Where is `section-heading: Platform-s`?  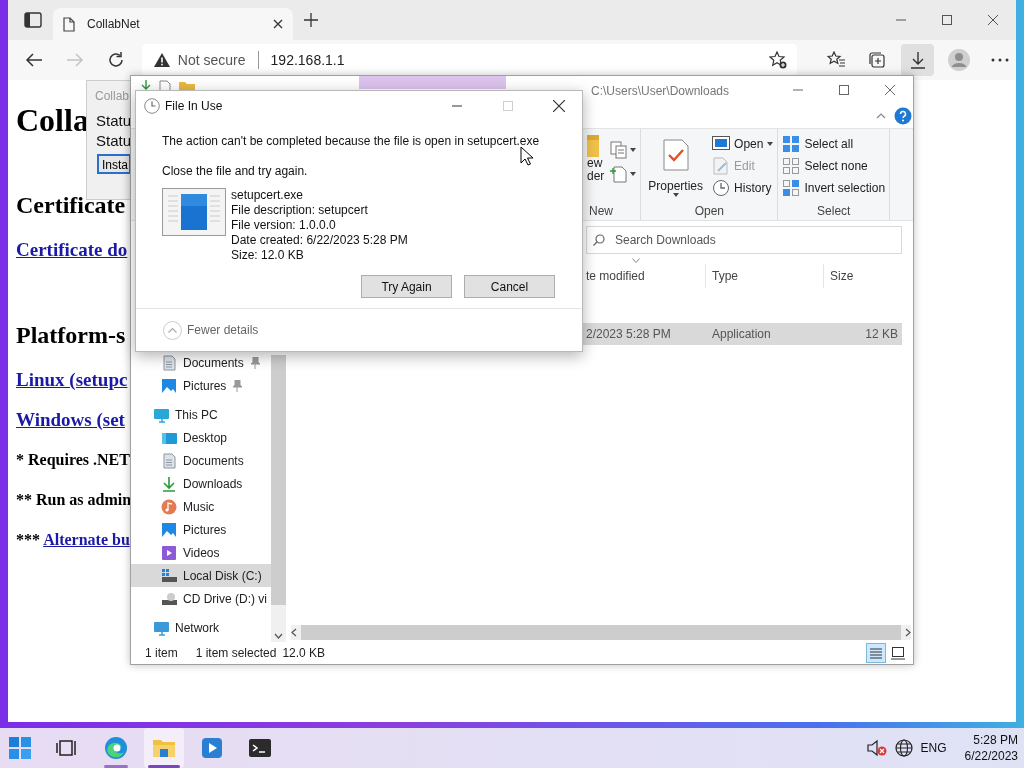
section-heading: Platform-s is located at coordinates (71, 335).